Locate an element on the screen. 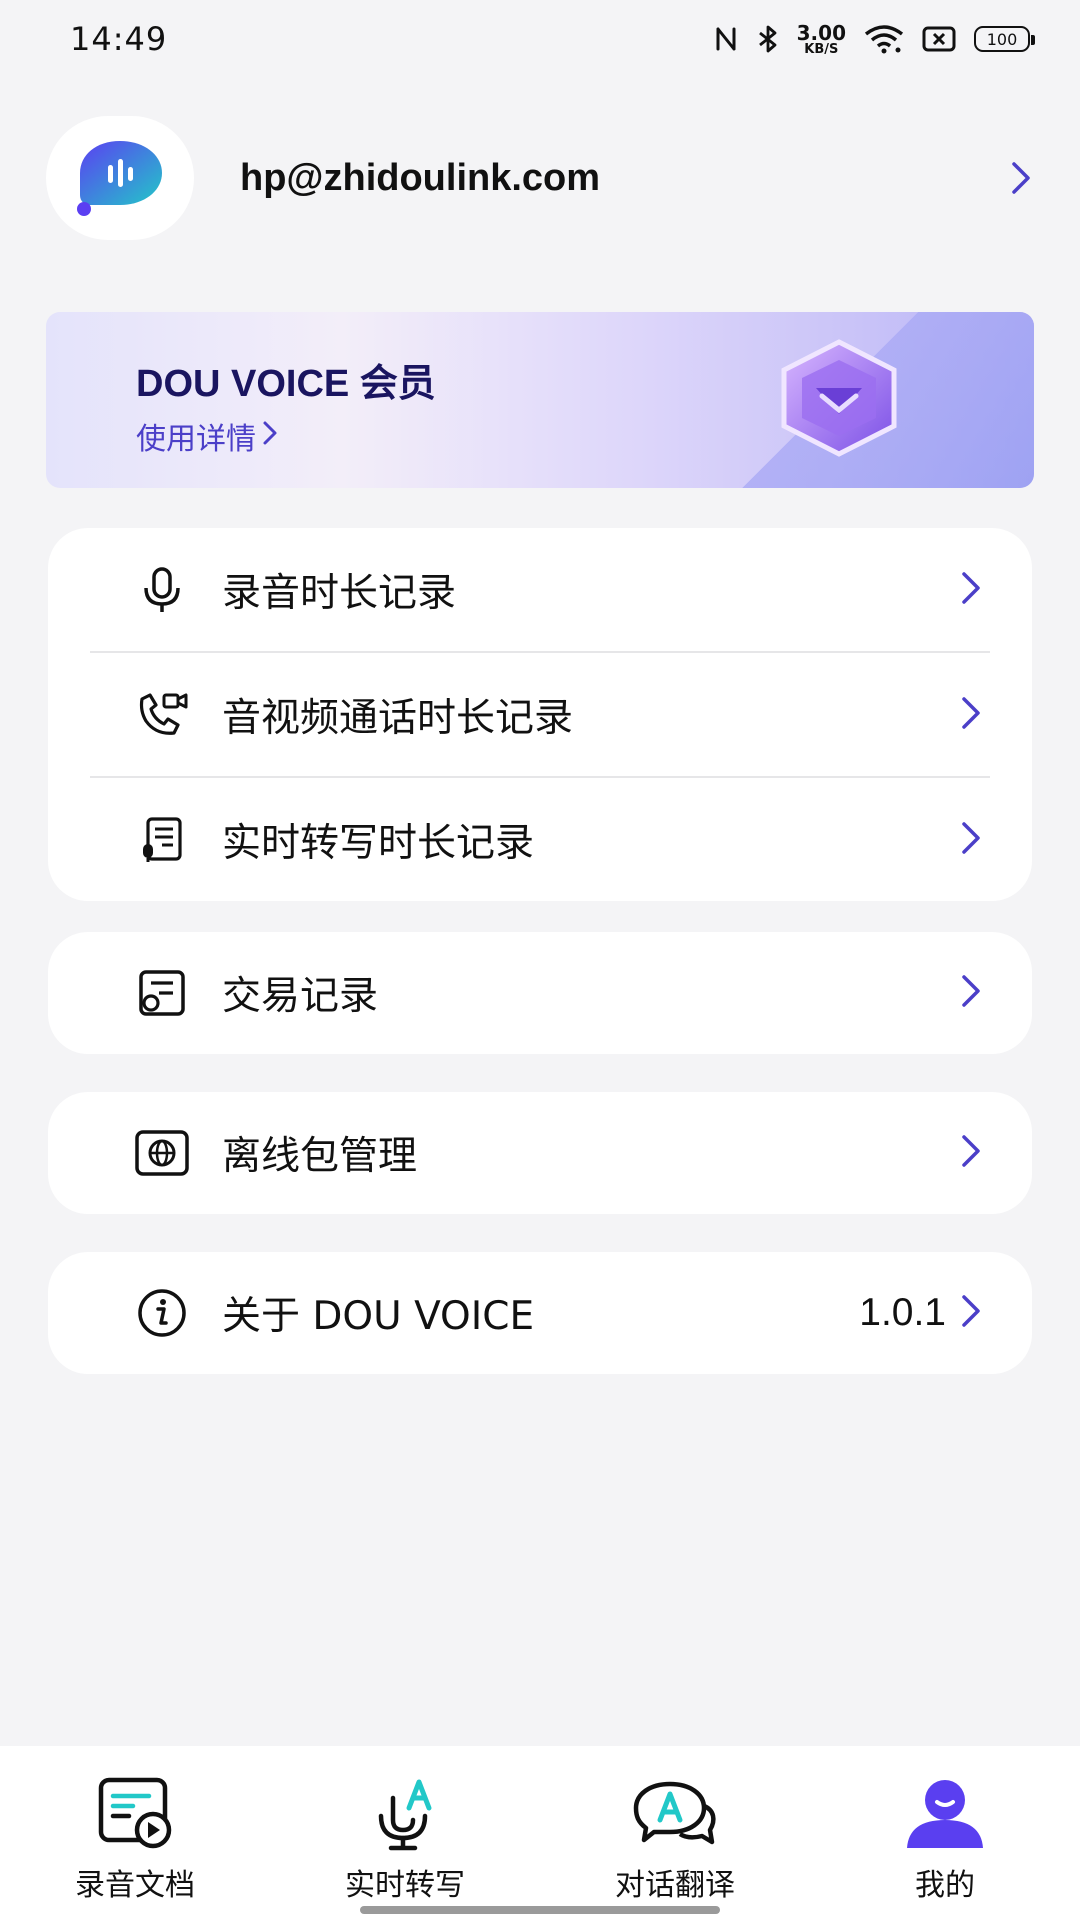 Image resolution: width=1080 pixels, height=1920 pixels. menu-item-label: 录音时长记录 is located at coordinates (339, 593).